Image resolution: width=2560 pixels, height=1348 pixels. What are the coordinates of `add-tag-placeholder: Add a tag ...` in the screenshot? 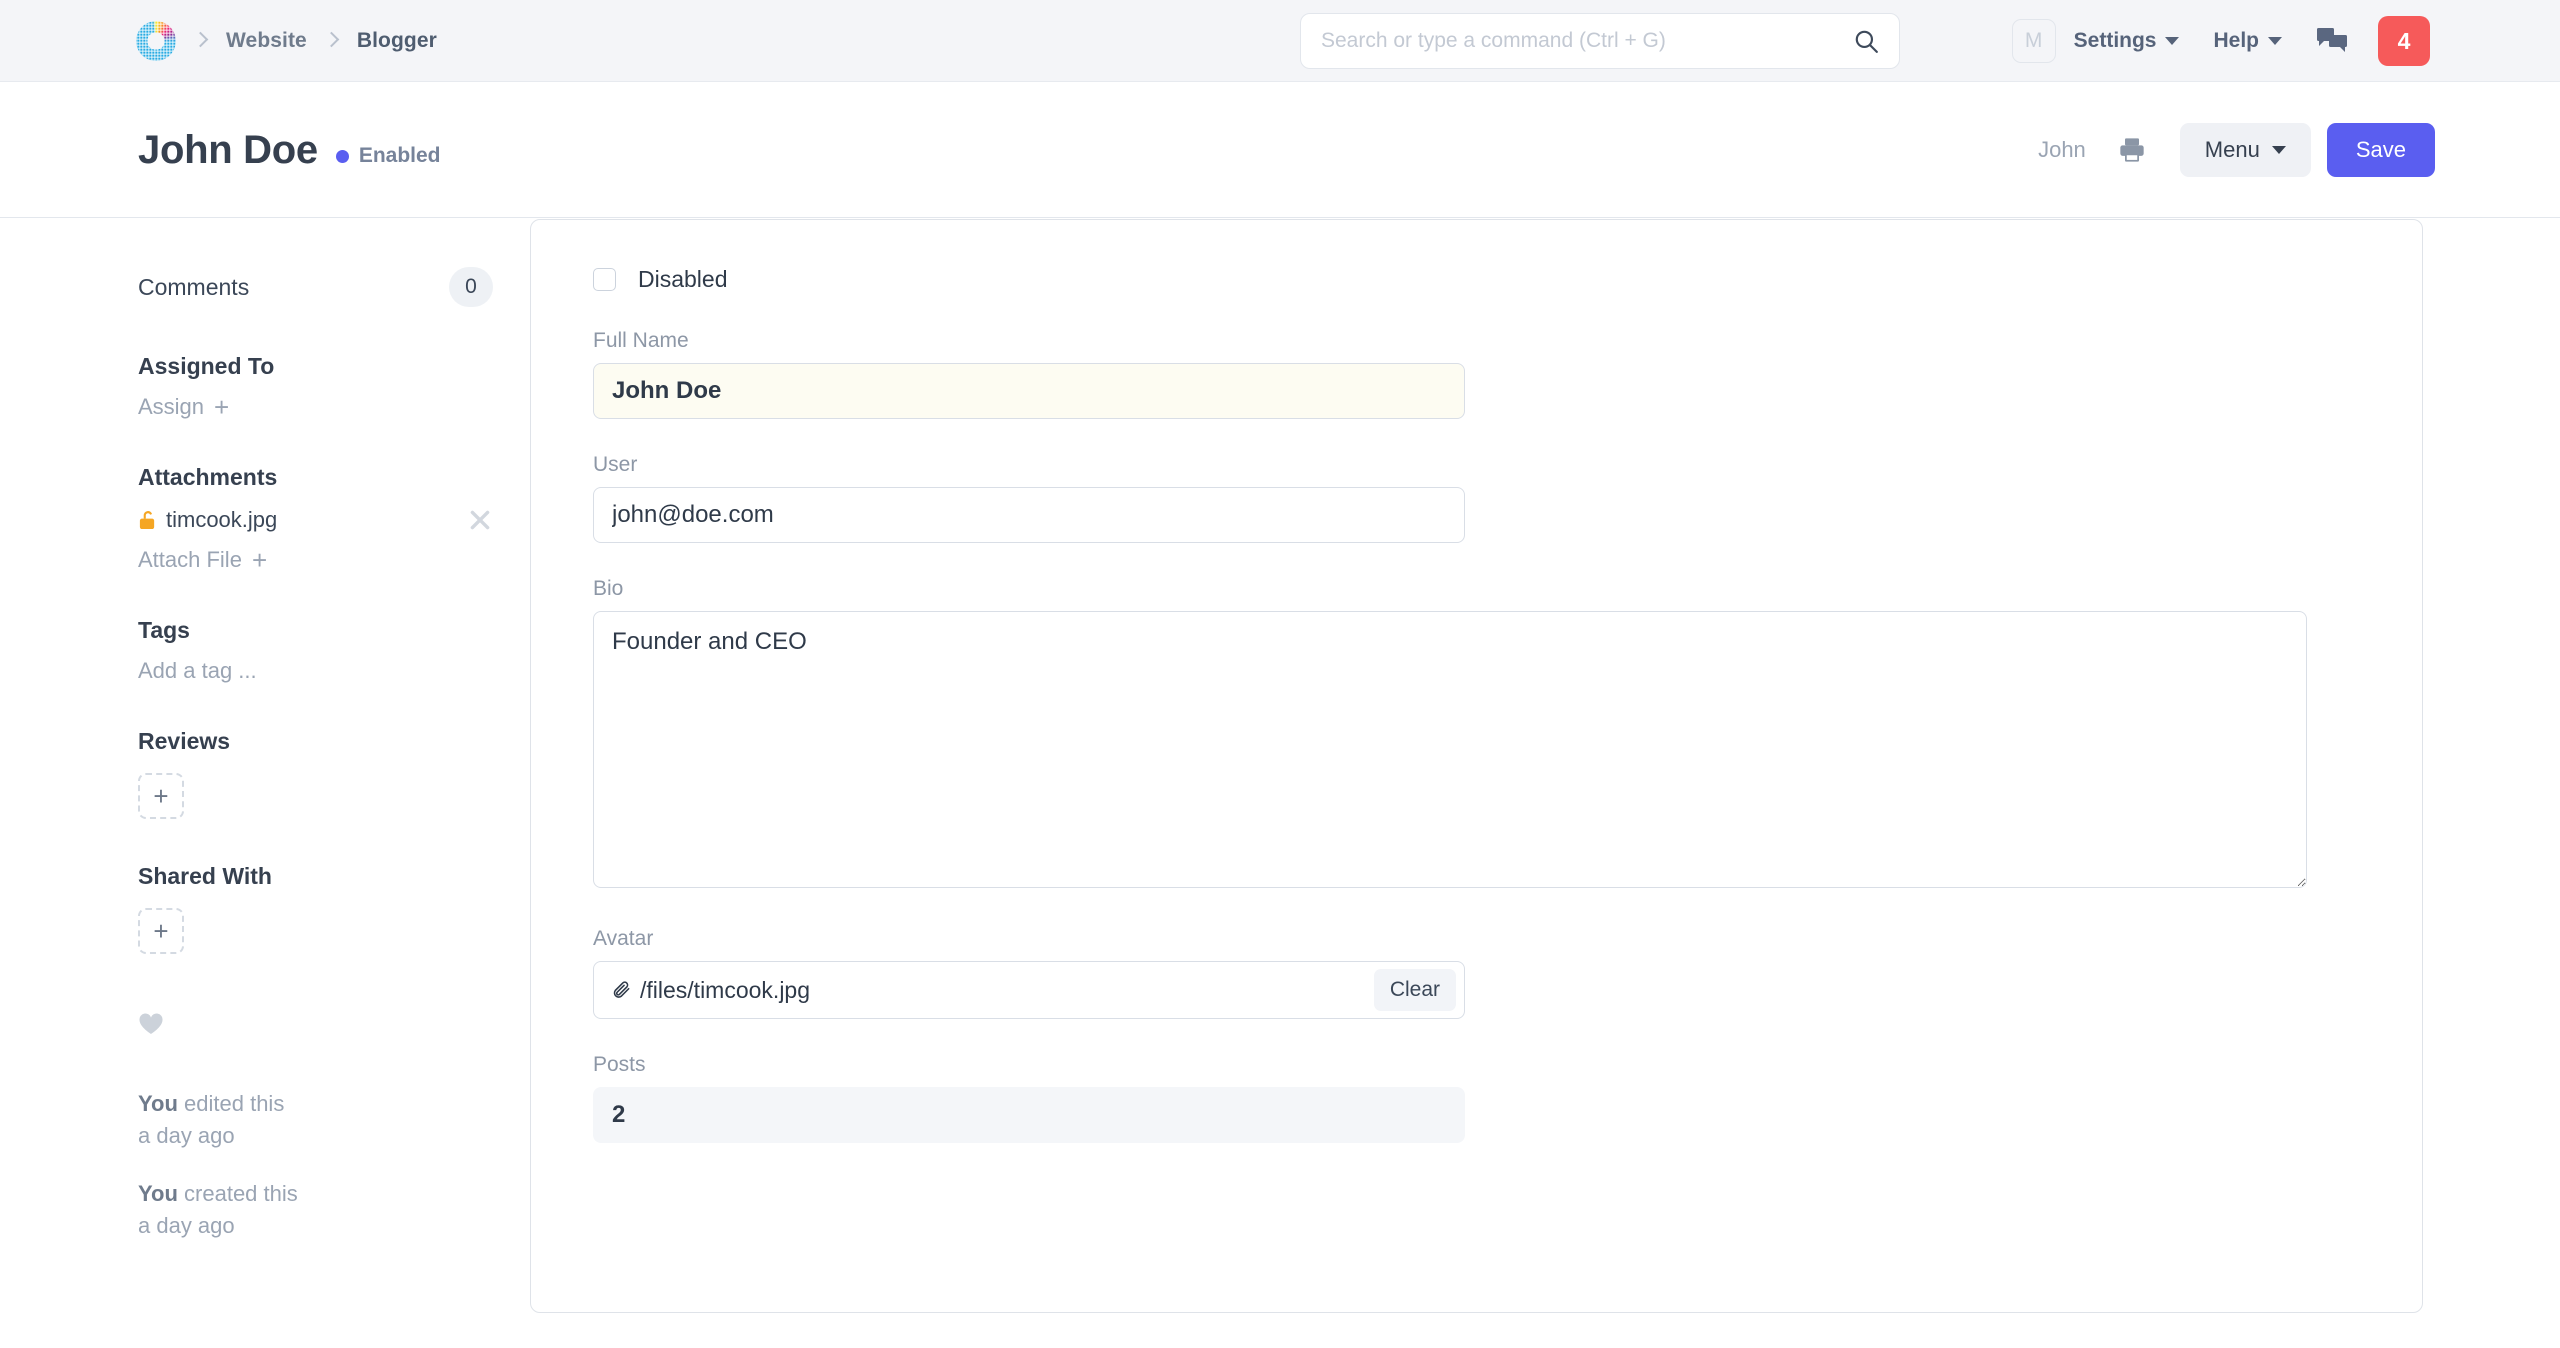 It's located at (197, 670).